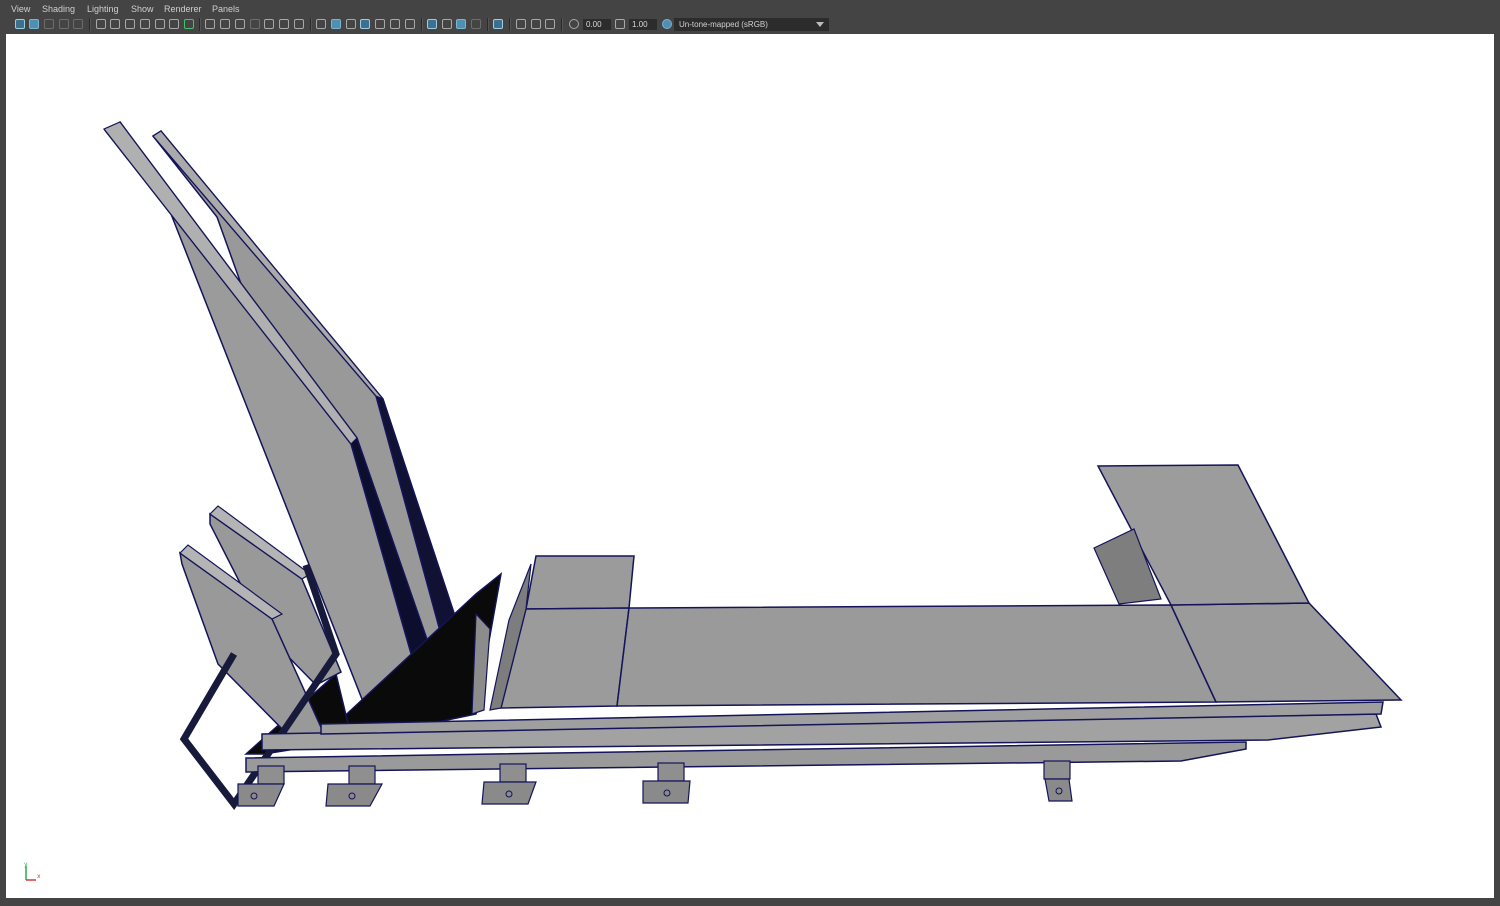 Image resolution: width=1500 pixels, height=906 pixels. I want to click on safe-action-icon, so click(174, 24).